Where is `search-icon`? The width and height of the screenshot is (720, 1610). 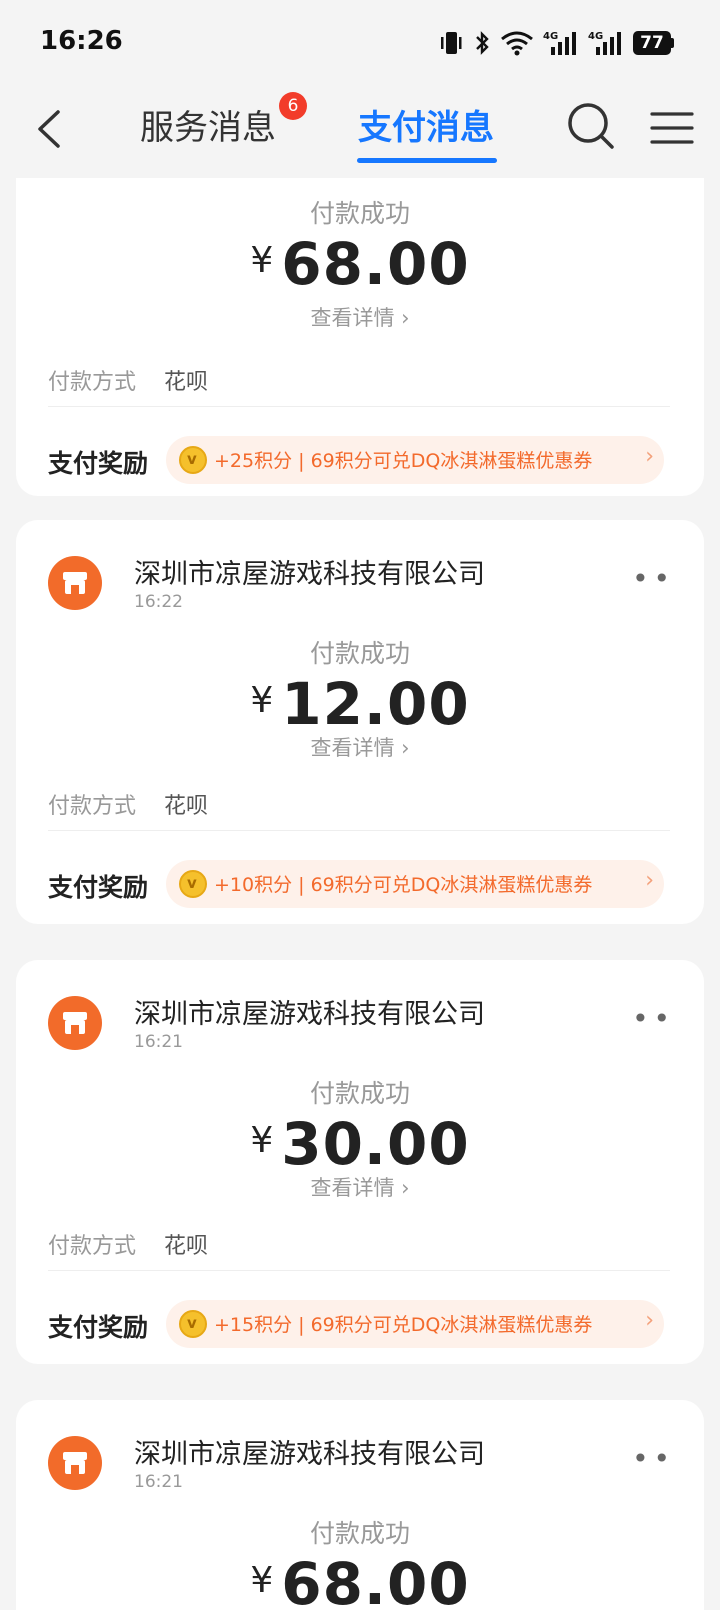 search-icon is located at coordinates (591, 126).